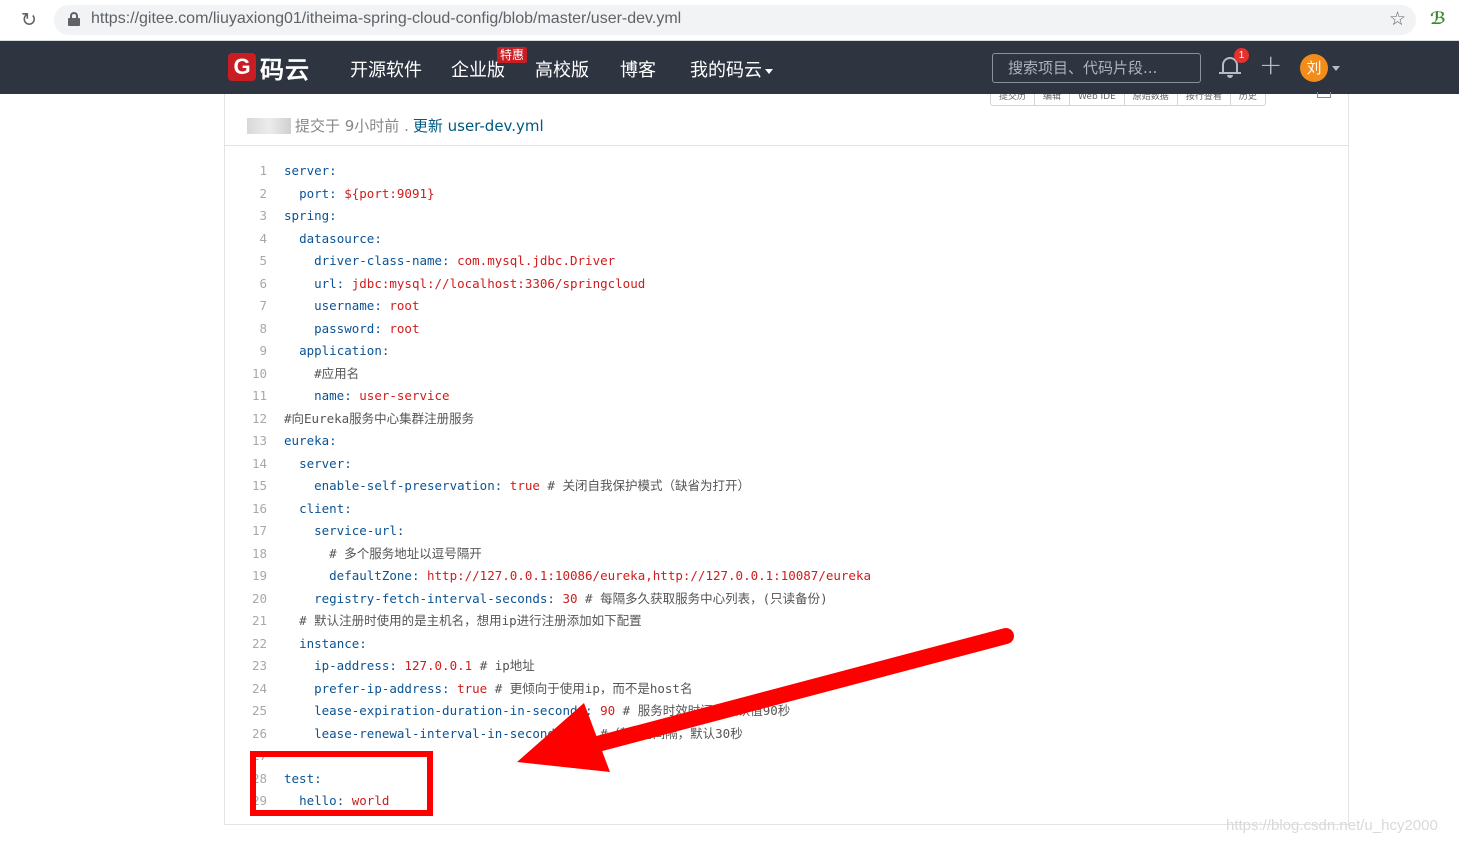 This screenshot has width=1459, height=846. What do you see at coordinates (246, 239) in the screenshot?
I see `line-number: 4` at bounding box center [246, 239].